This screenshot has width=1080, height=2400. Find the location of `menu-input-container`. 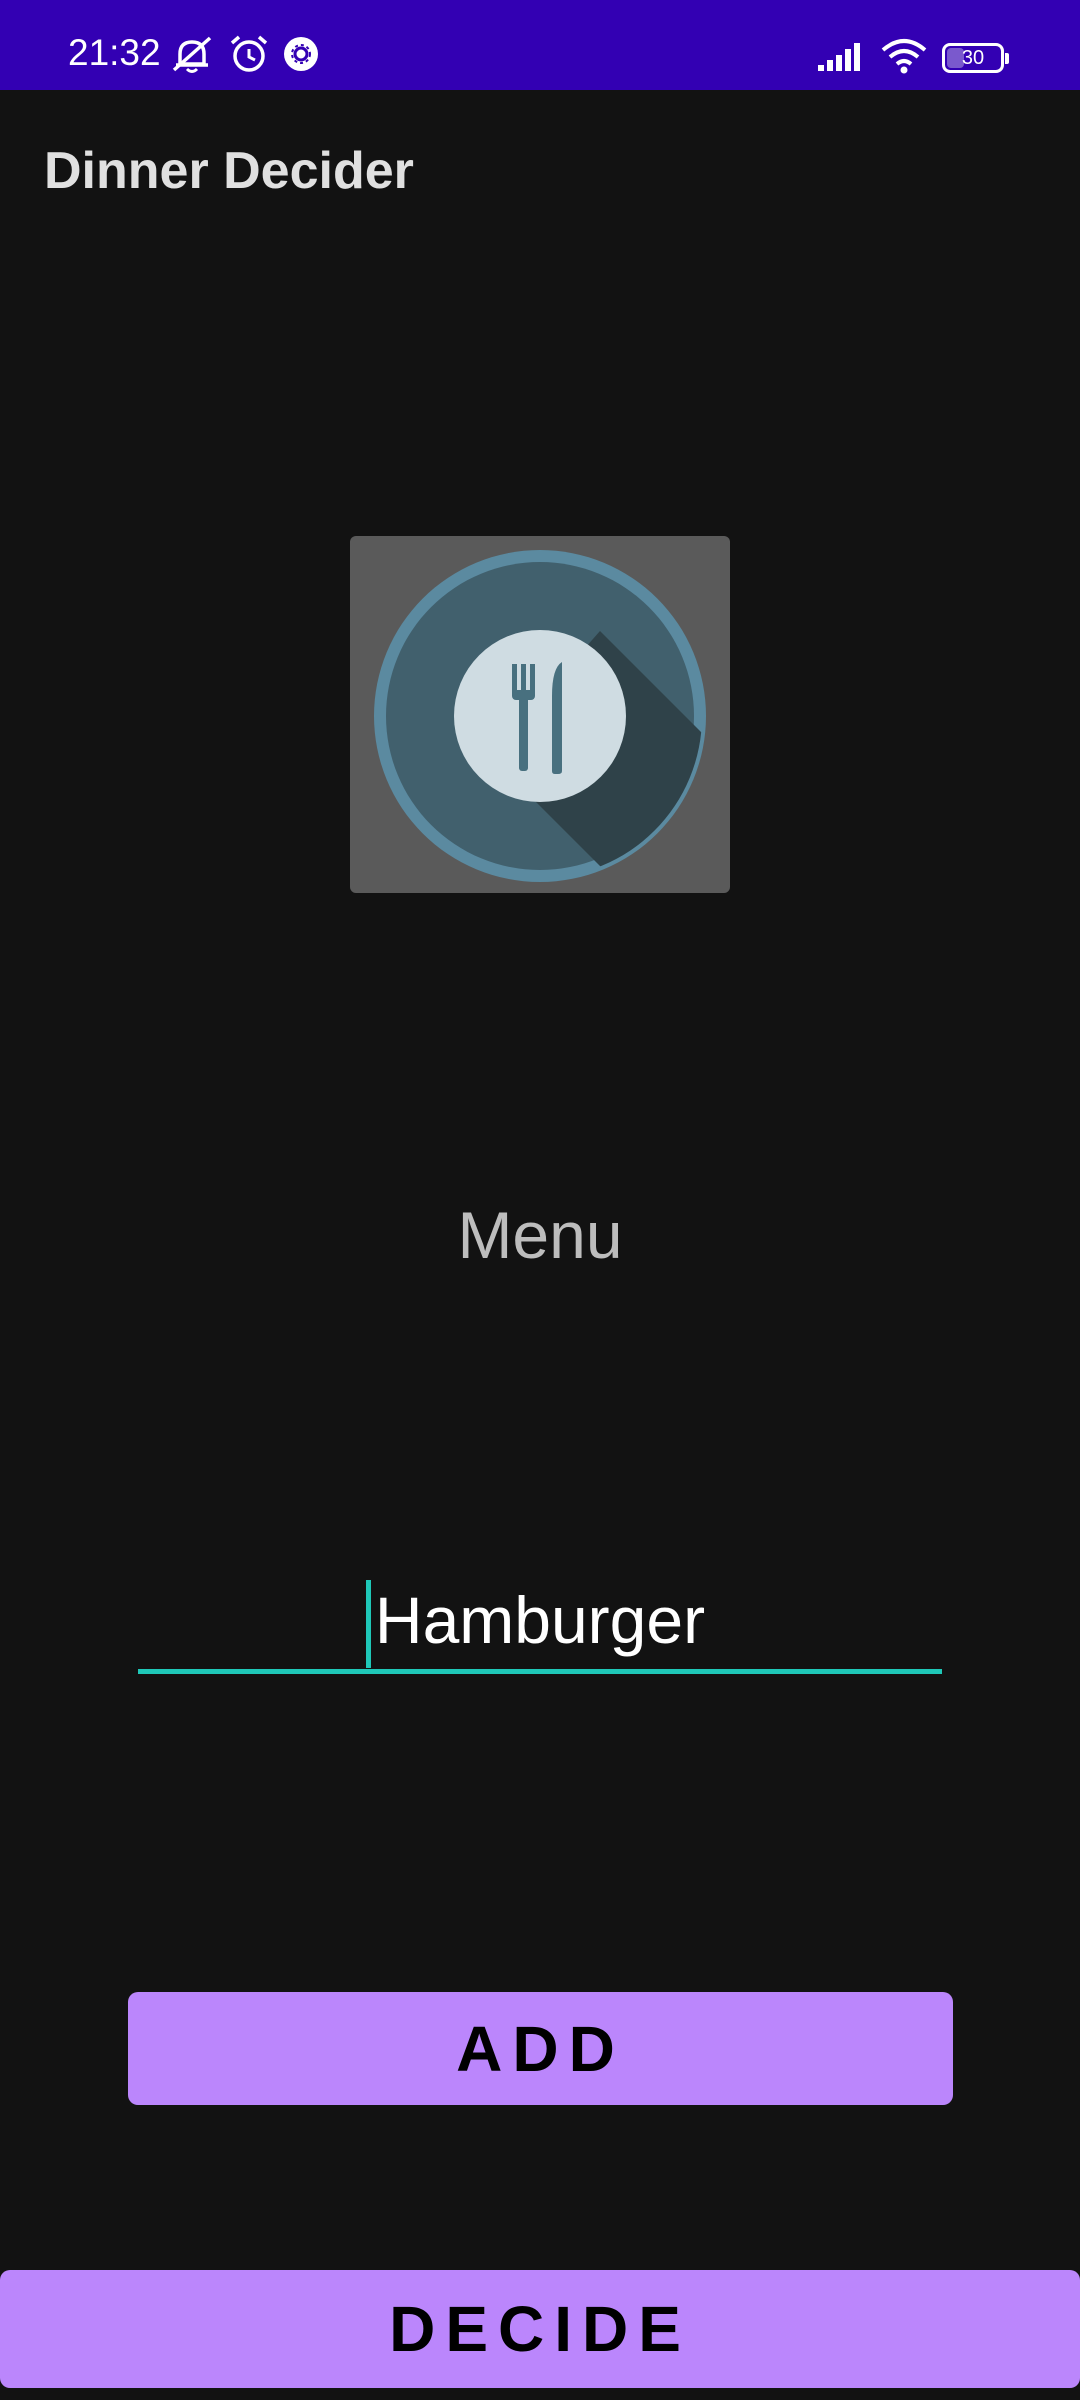

menu-input-container is located at coordinates (540, 1626).